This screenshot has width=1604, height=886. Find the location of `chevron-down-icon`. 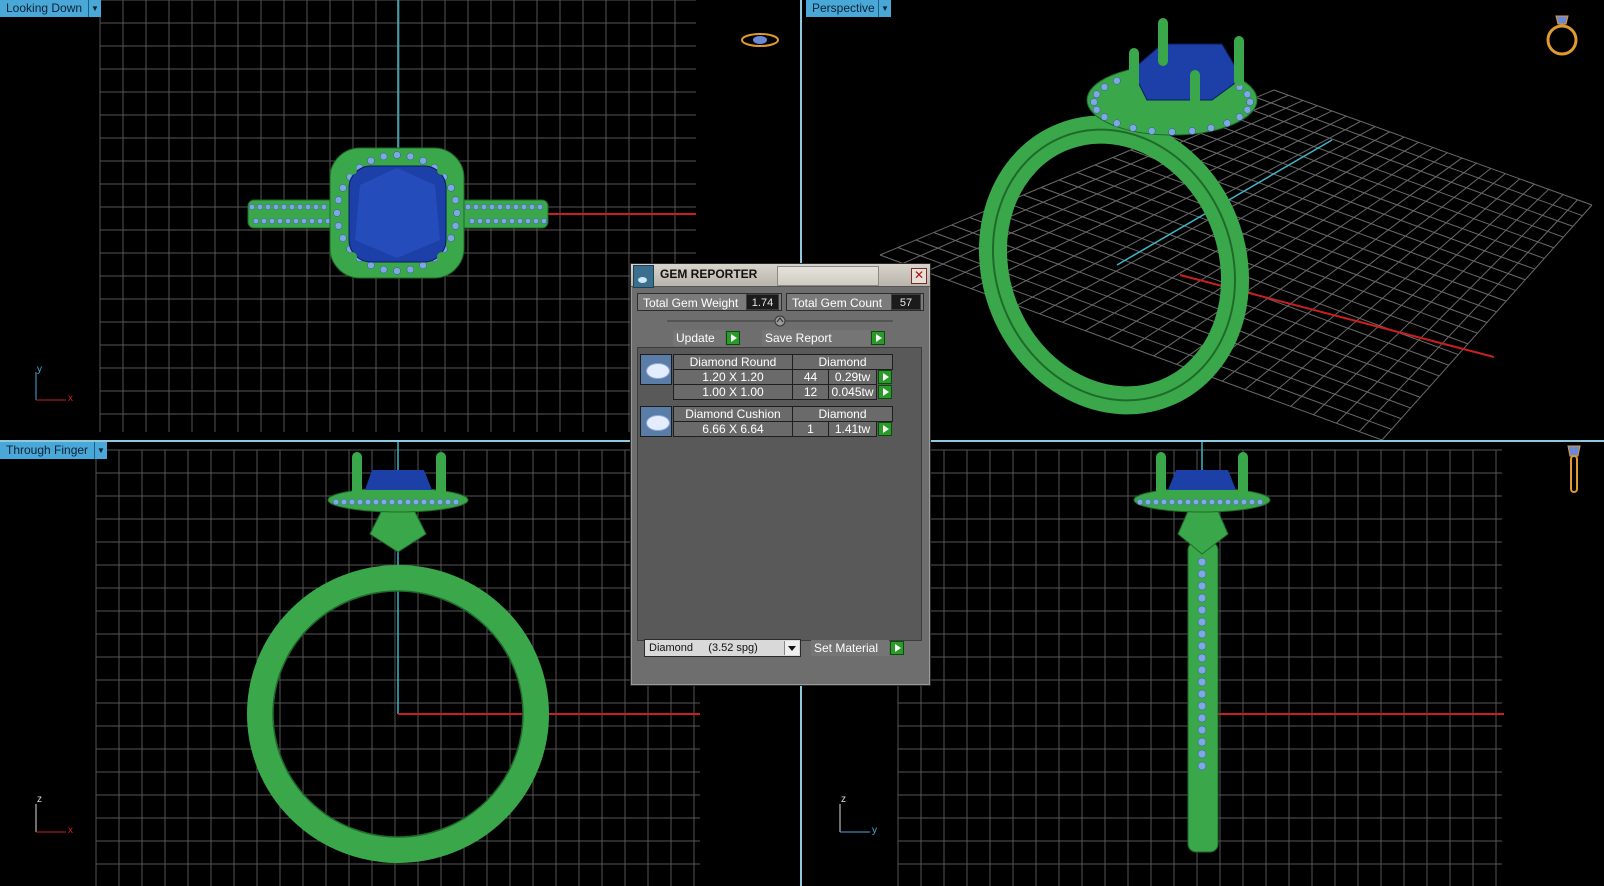

chevron-down-icon is located at coordinates (791, 648).